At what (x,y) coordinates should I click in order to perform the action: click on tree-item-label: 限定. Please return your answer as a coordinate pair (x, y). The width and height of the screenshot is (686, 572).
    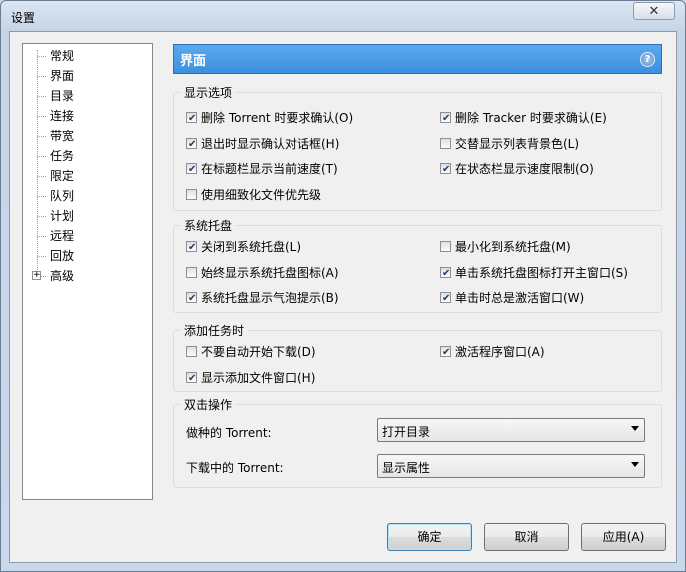
    Looking at the image, I should click on (62, 176).